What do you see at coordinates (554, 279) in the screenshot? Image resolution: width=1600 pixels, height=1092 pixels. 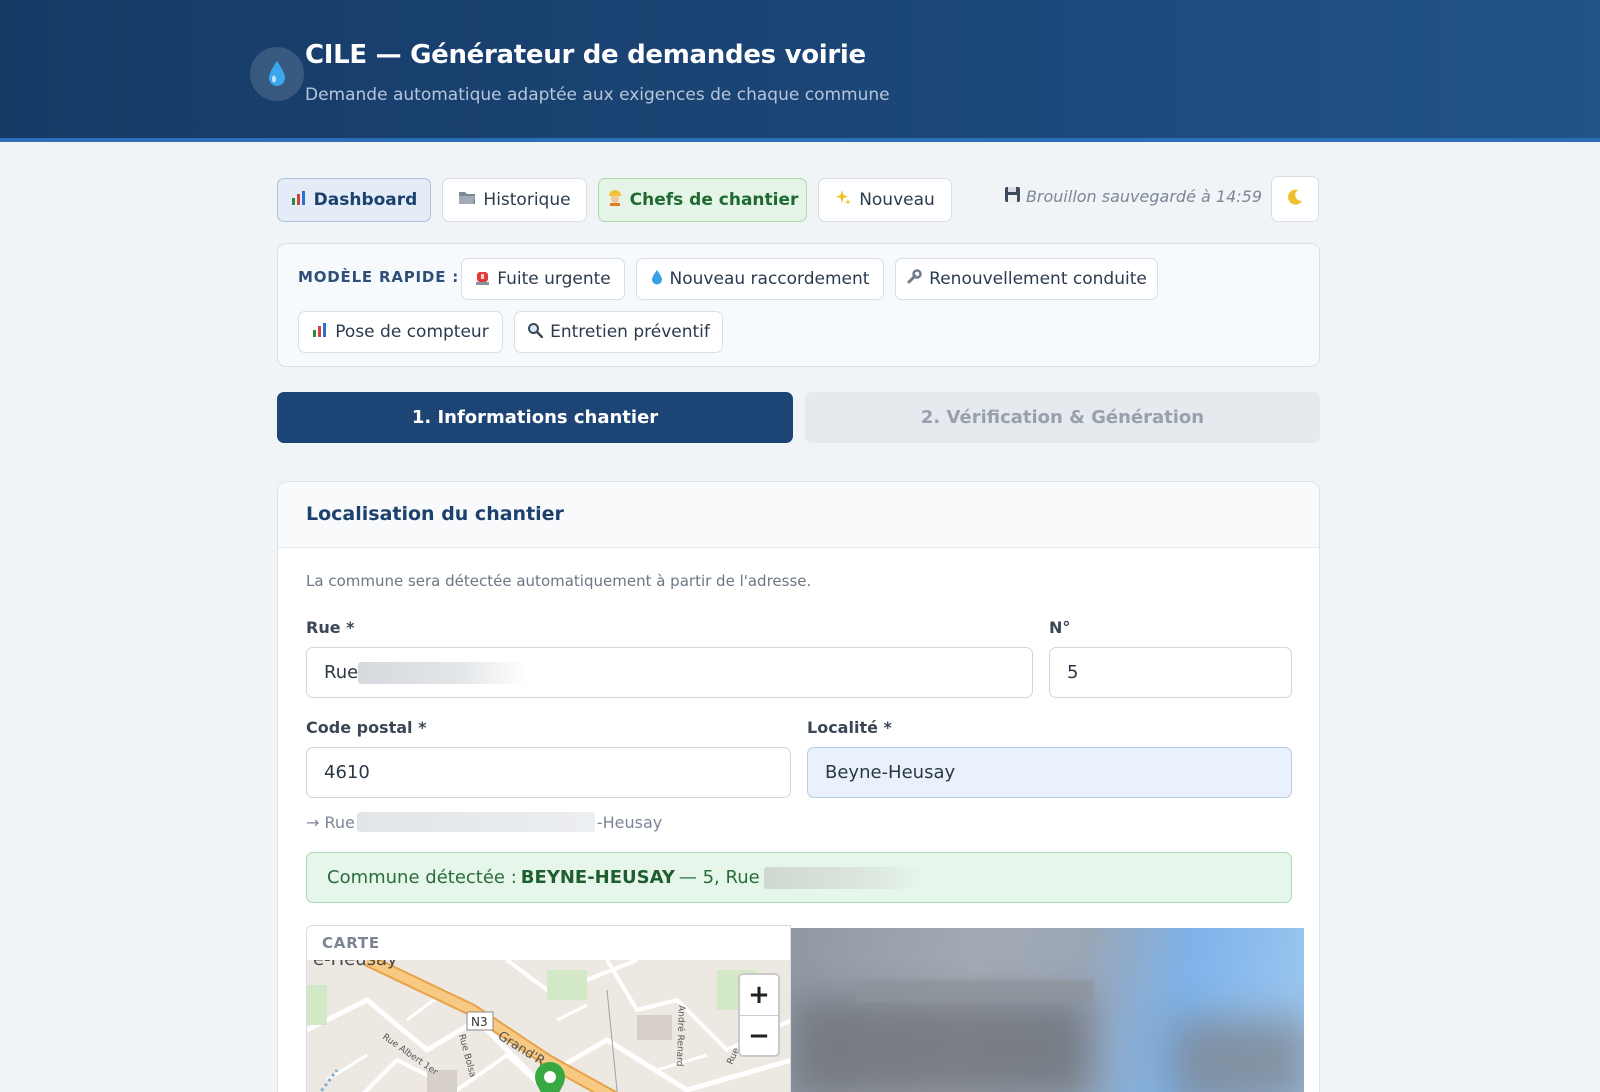 I see `template-label: Fuite urgente` at bounding box center [554, 279].